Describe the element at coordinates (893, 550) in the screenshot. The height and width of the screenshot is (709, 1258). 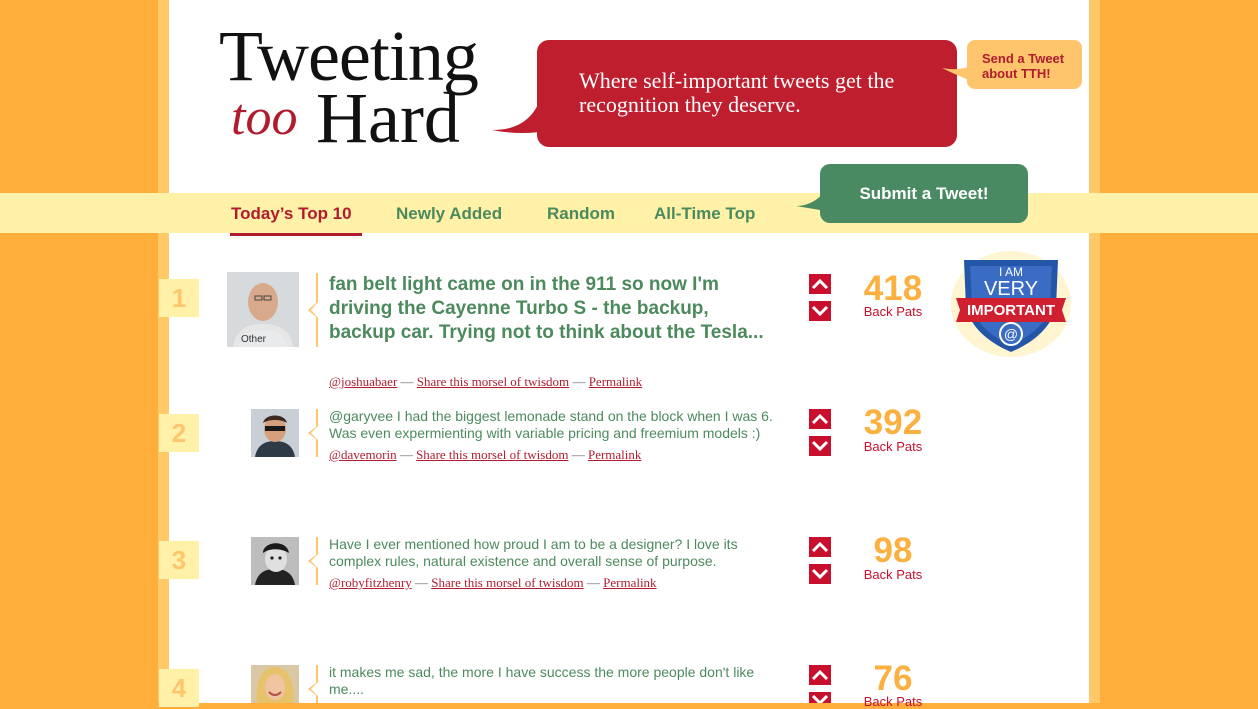
I see `score-count: 98` at that location.